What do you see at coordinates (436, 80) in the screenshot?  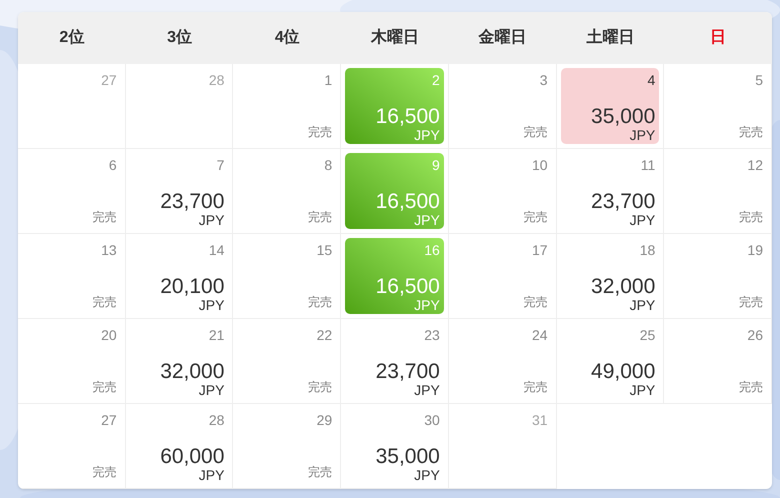 I see `day-number: 2` at bounding box center [436, 80].